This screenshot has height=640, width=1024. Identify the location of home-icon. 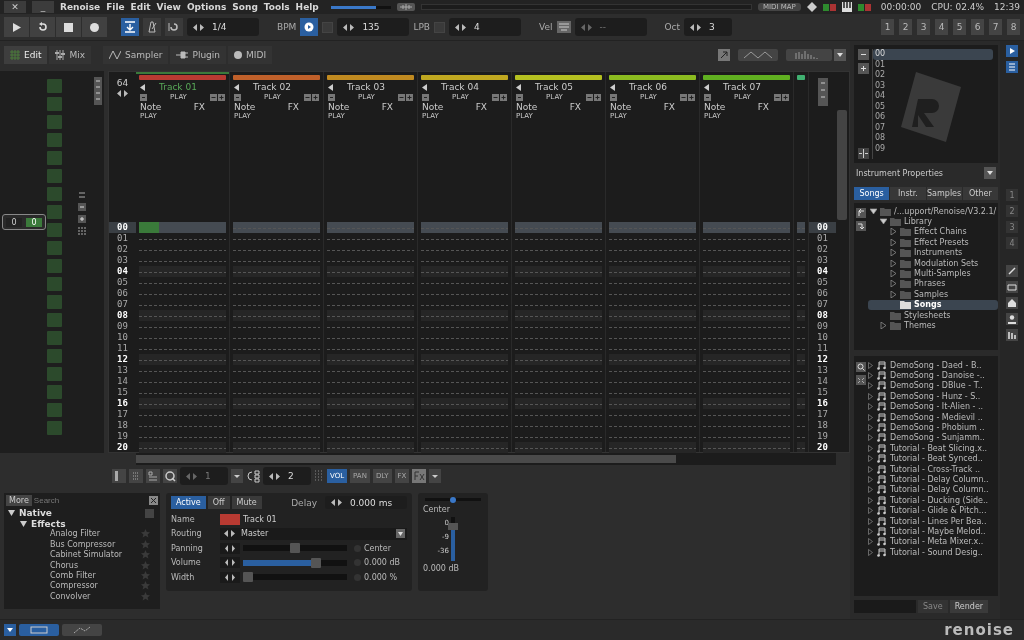
(1012, 303).